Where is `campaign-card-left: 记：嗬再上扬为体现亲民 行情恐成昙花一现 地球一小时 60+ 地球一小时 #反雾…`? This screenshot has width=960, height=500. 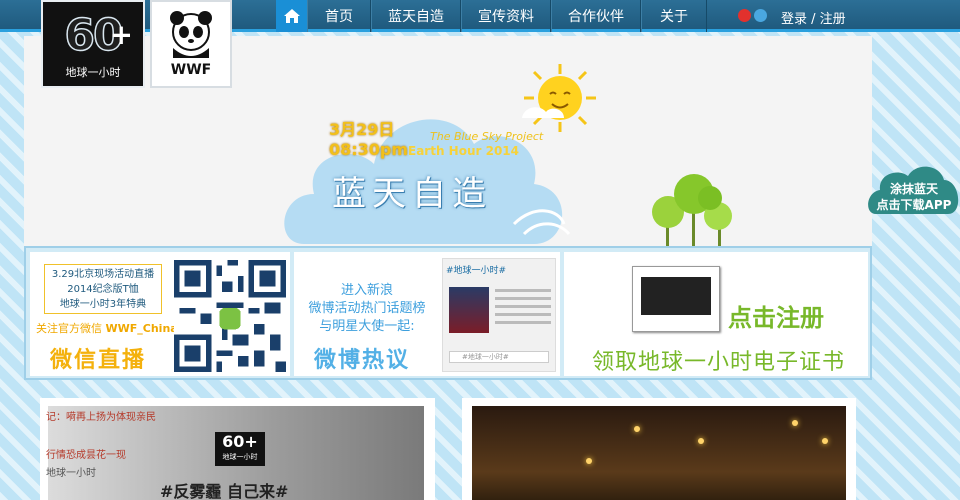
campaign-card-left: 记：嗬再上扬为体现亲民 行情恐成昙花一现 地球一小时 60+ 地球一小时 #反雾… is located at coordinates (237, 449).